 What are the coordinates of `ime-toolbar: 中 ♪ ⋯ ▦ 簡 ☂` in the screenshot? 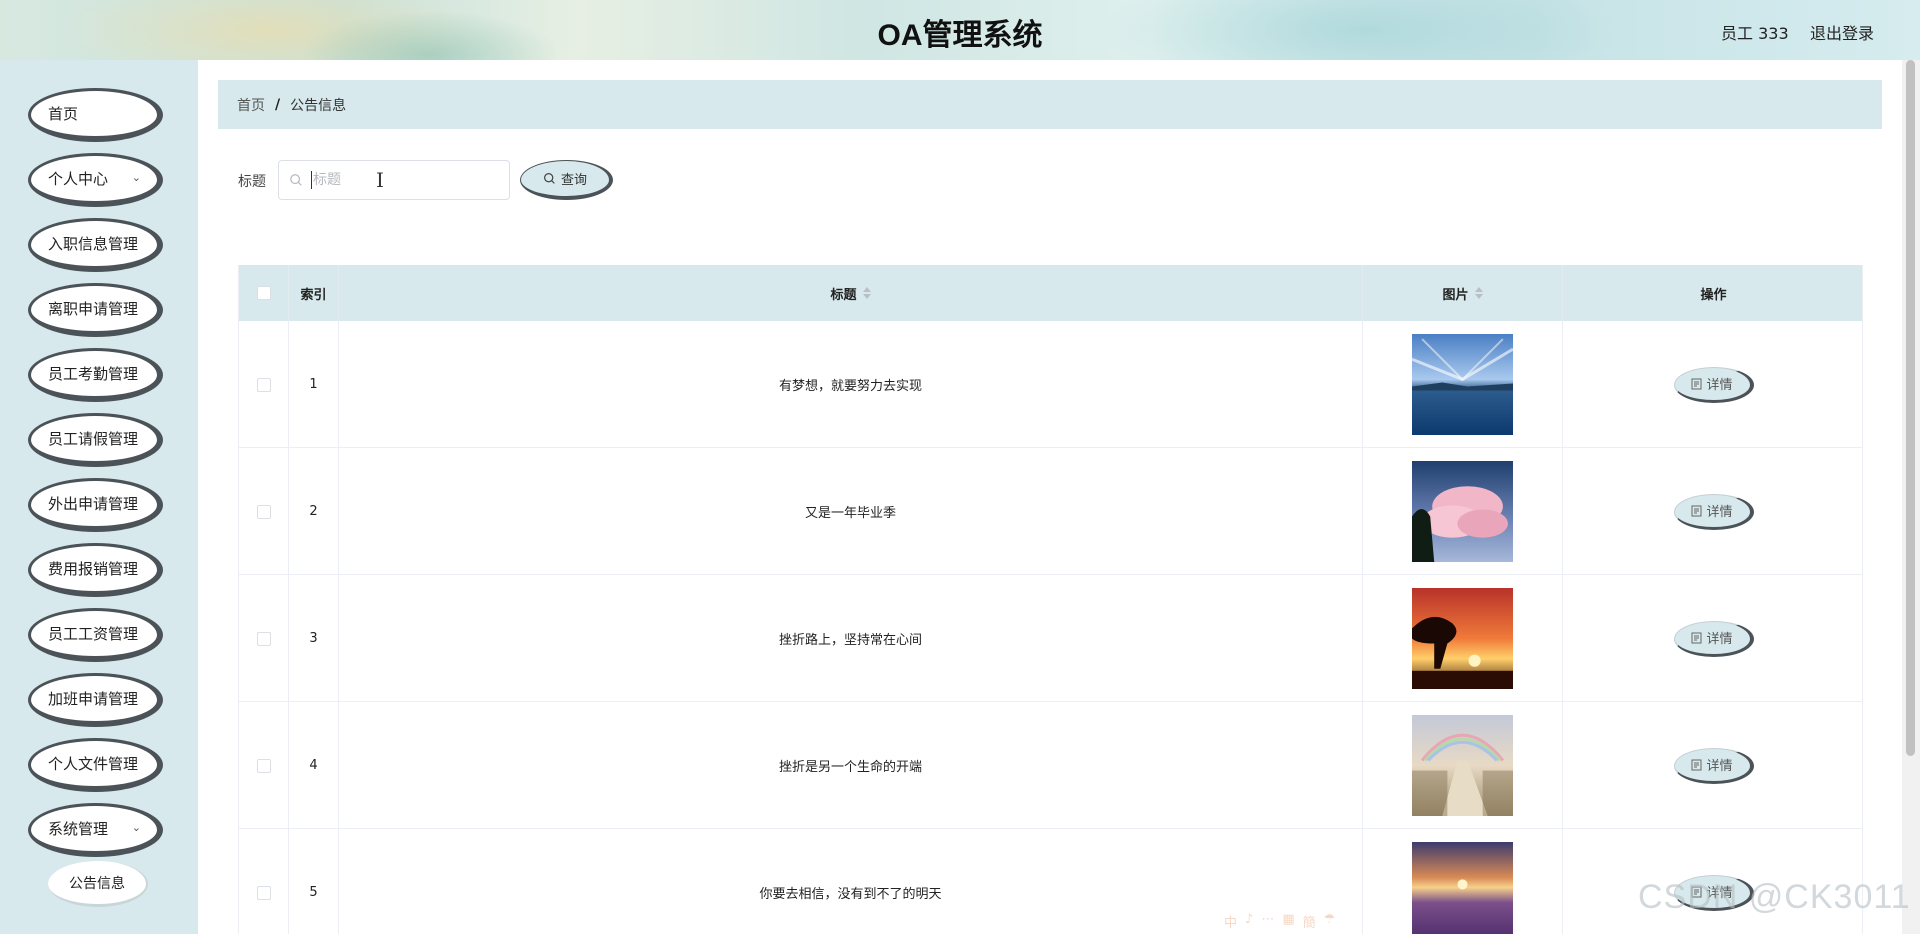 It's located at (1280, 921).